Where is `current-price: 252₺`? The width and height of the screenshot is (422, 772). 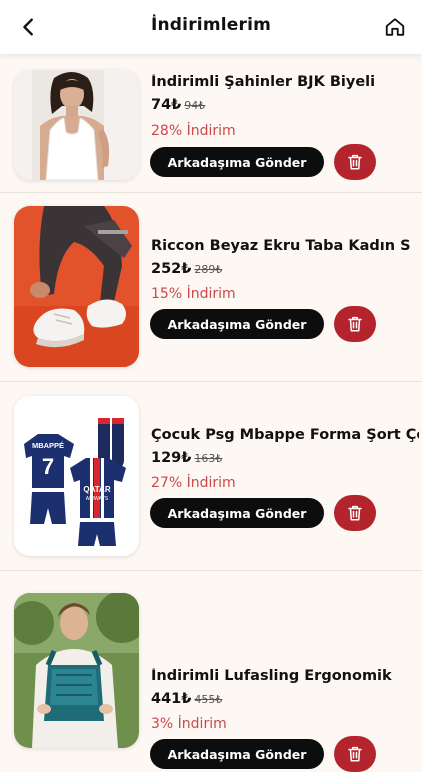
current-price: 252₺ is located at coordinates (171, 269).